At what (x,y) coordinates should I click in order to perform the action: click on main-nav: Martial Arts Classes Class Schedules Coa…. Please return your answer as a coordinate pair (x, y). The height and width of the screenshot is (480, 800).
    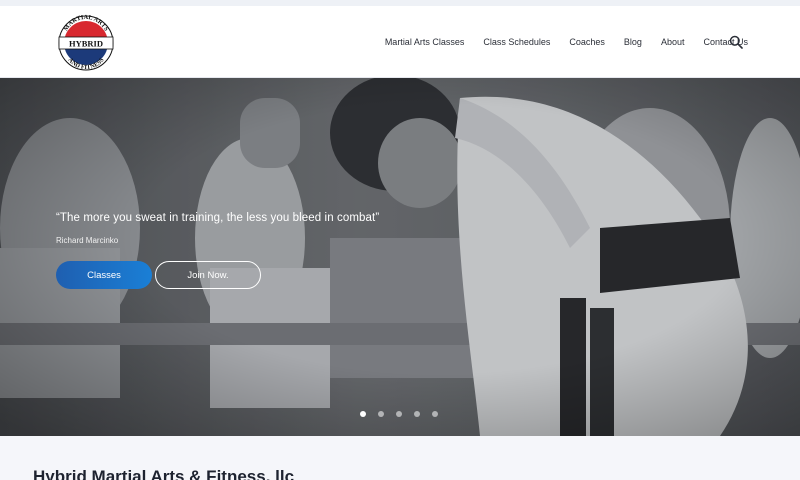
    Looking at the image, I should click on (557, 42).